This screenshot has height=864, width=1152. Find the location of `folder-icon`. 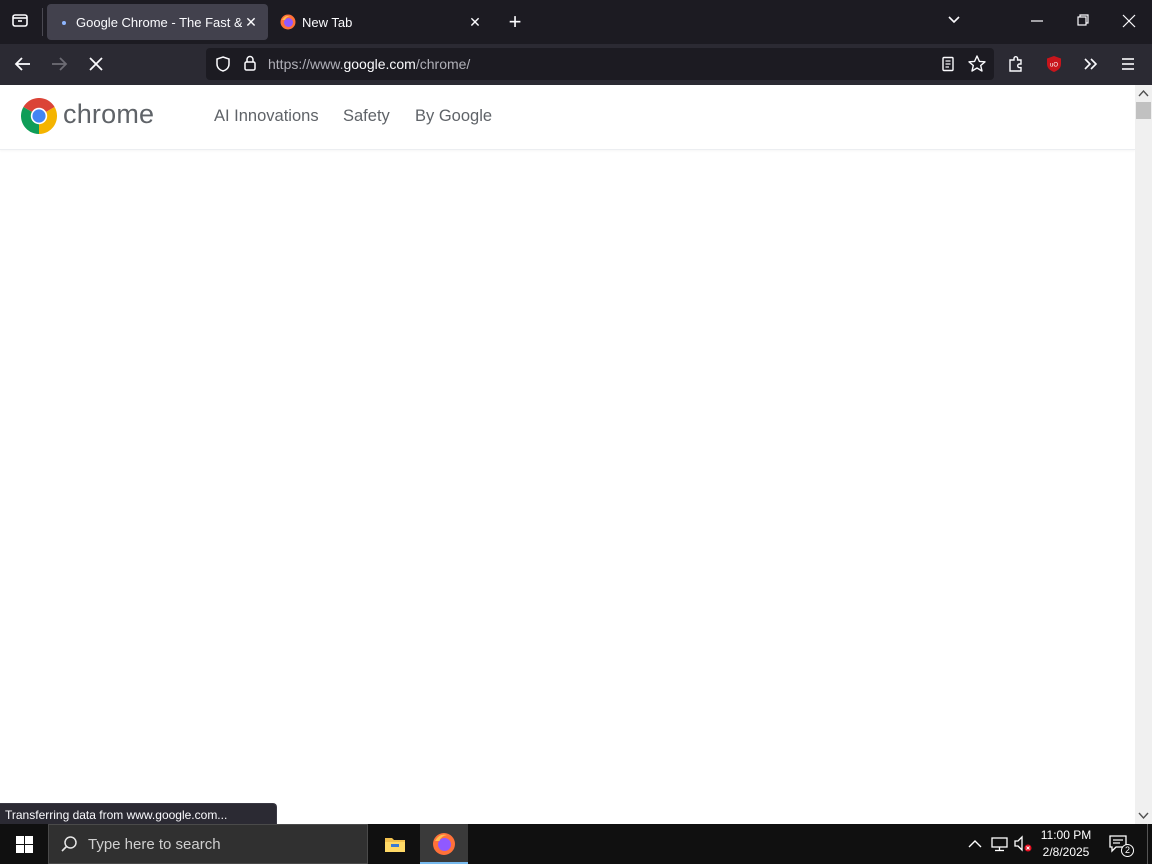

folder-icon is located at coordinates (395, 845).